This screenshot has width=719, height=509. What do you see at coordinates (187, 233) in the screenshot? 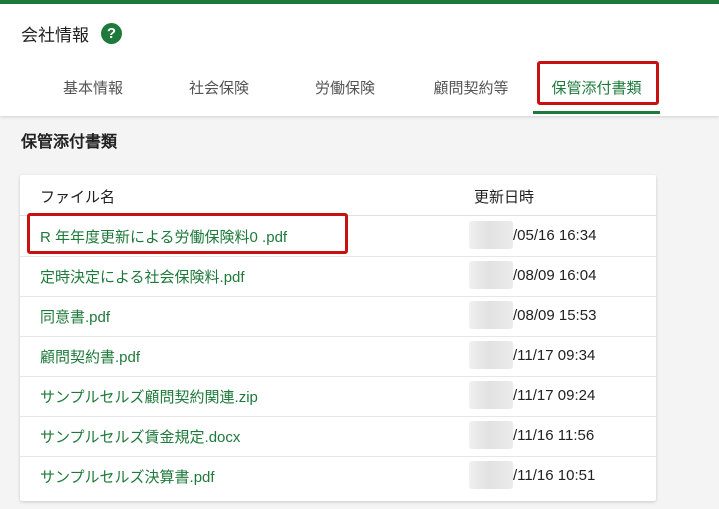
I see `file-highlight-box` at bounding box center [187, 233].